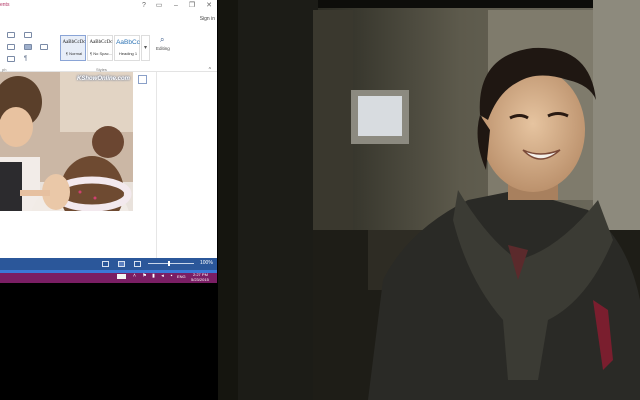 The height and width of the screenshot is (400, 640). What do you see at coordinates (5, 5) in the screenshot?
I see `window-title: ents` at bounding box center [5, 5].